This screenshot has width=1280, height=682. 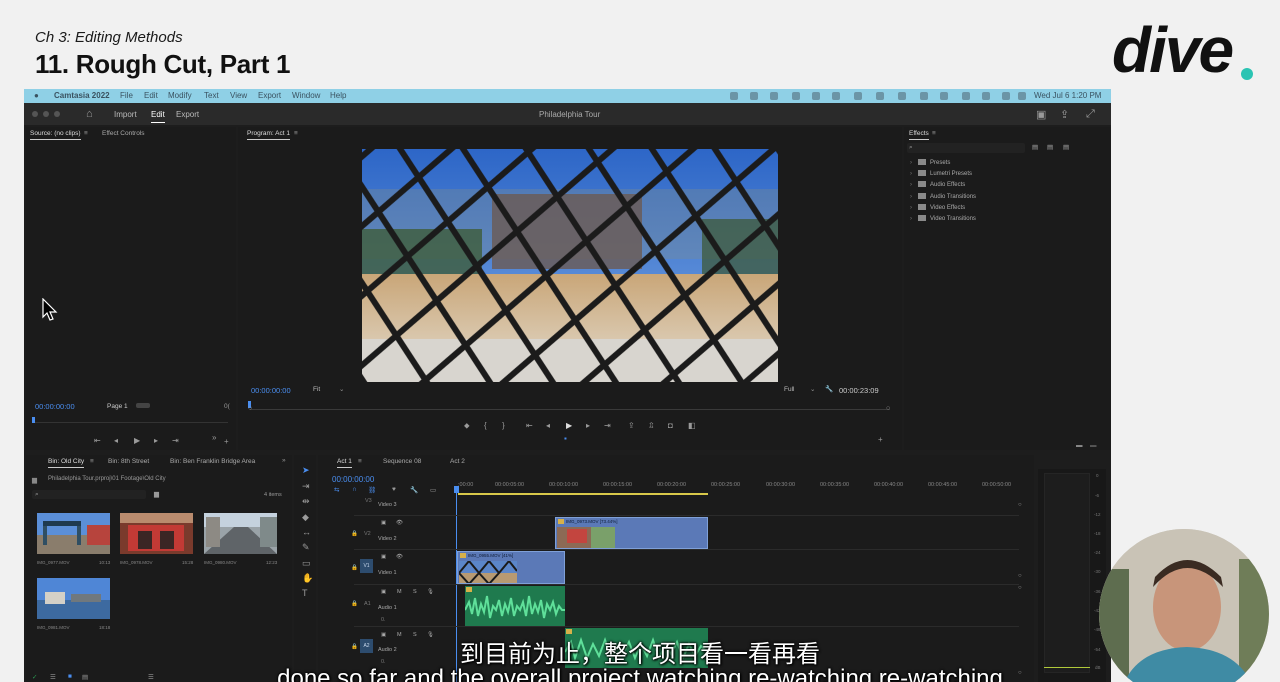 What do you see at coordinates (353, 479) in the screenshot?
I see `timeline-timecode: 00:00:00:00` at bounding box center [353, 479].